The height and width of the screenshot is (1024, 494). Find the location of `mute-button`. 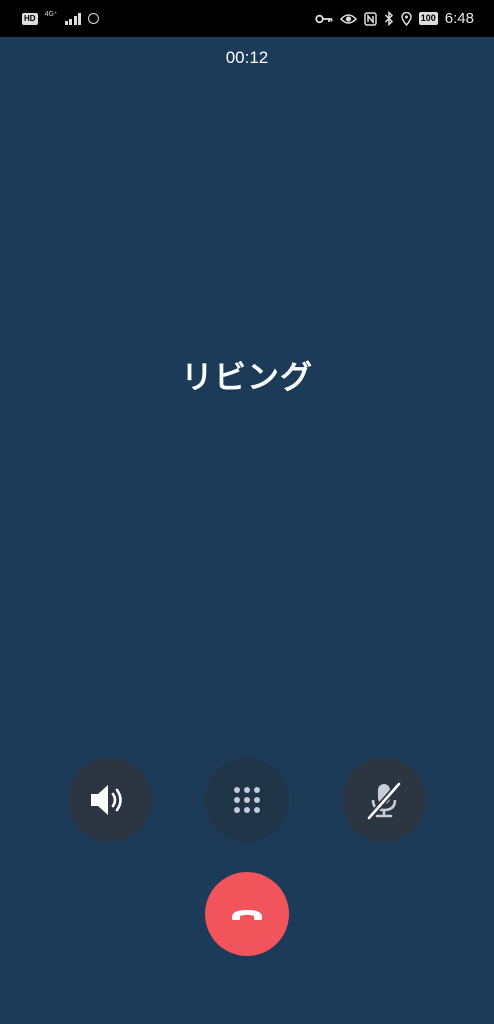

mute-button is located at coordinates (384, 800).